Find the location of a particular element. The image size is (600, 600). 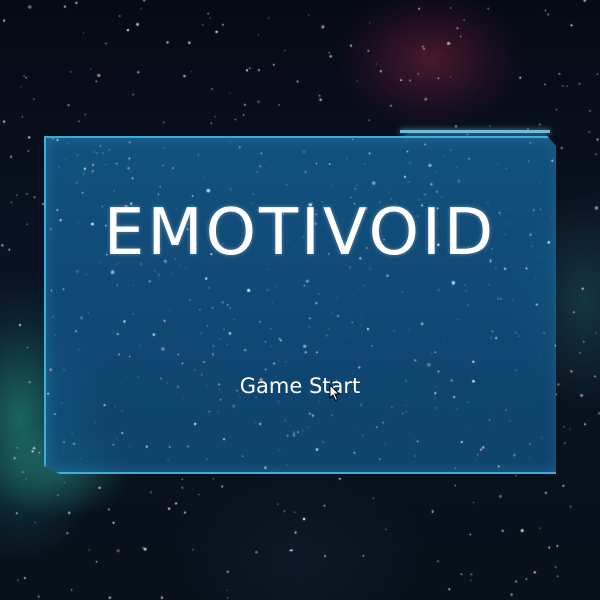

mouse-pointer-icon is located at coordinates (335, 393).